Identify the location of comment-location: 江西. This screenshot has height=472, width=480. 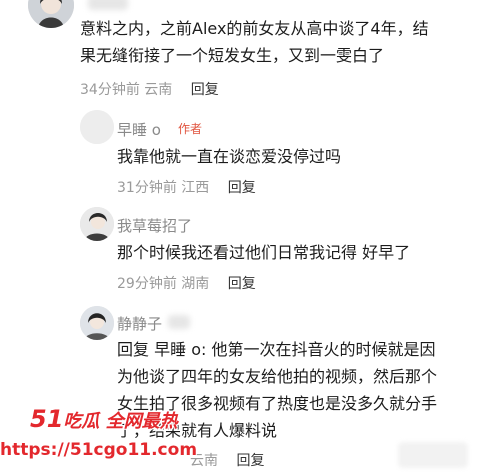
(195, 188).